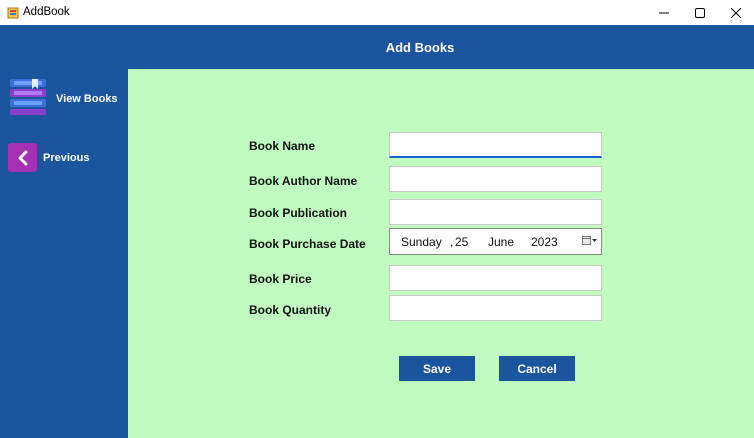 This screenshot has height=438, width=754. What do you see at coordinates (544, 242) in the screenshot?
I see `date-year: 2023` at bounding box center [544, 242].